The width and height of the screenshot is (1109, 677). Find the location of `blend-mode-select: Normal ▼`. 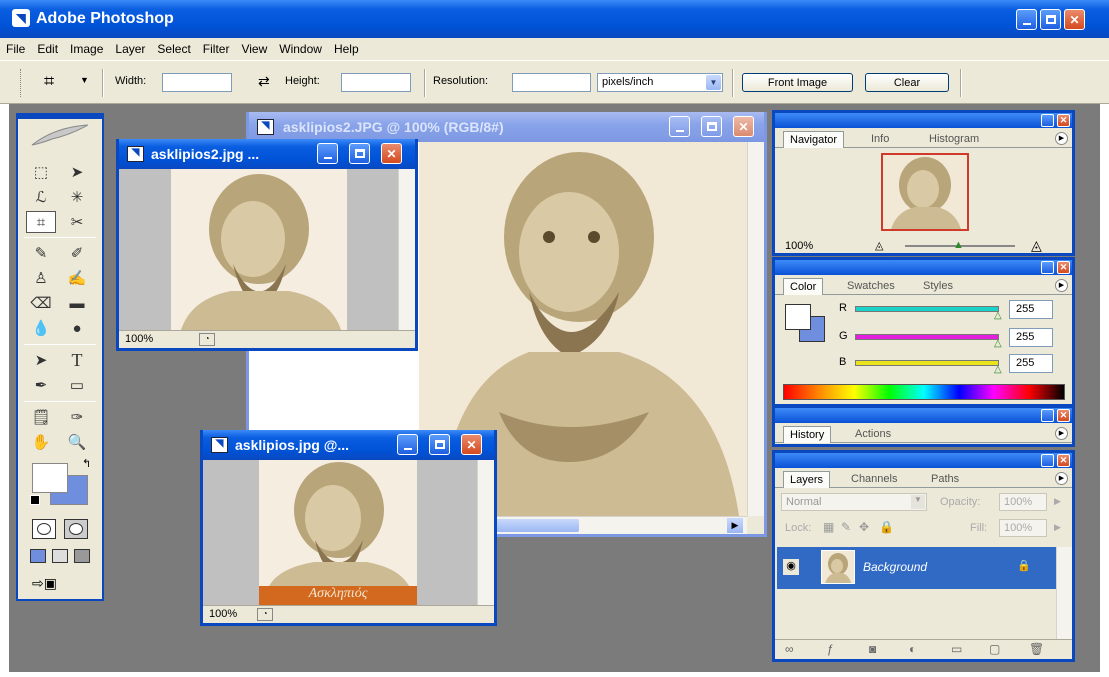

blend-mode-select: Normal ▼ is located at coordinates (854, 502).